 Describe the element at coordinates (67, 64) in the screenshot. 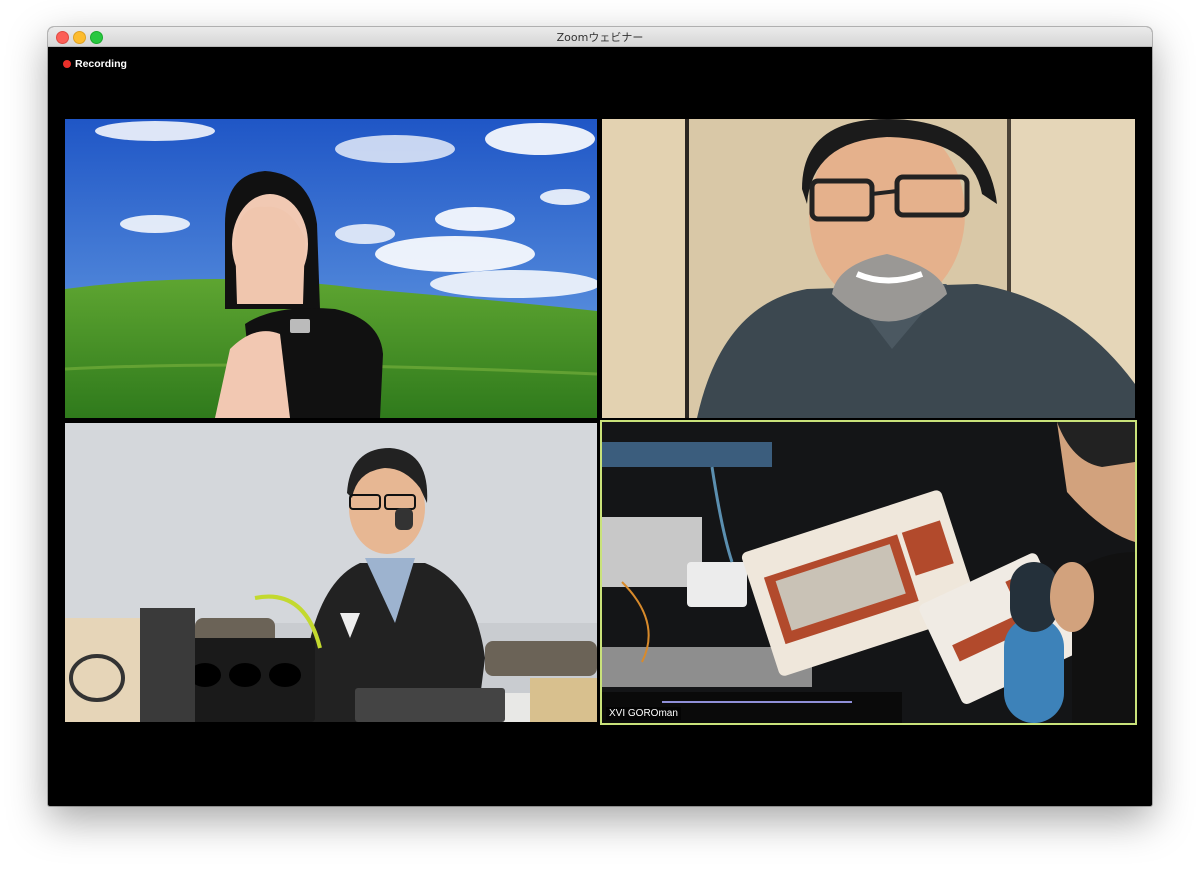

I see `recording-dot-icon` at that location.